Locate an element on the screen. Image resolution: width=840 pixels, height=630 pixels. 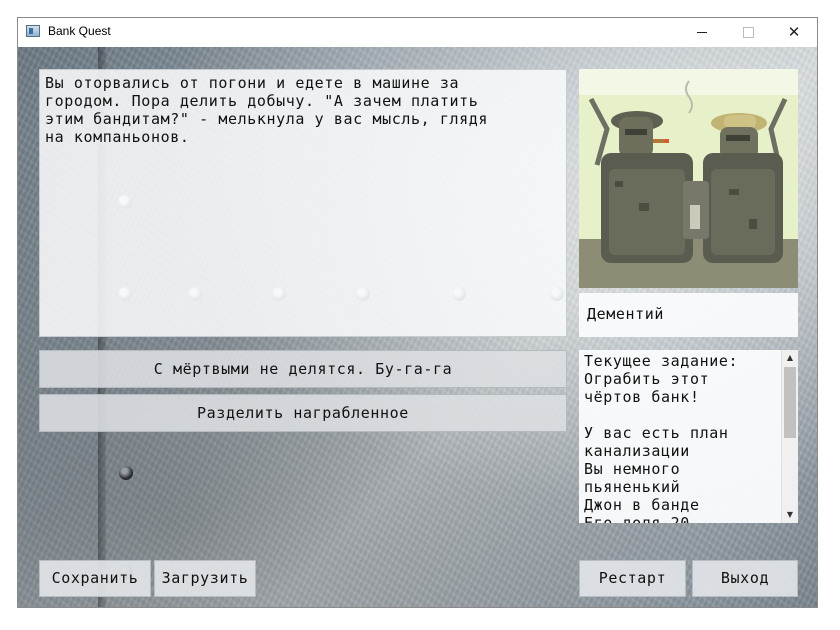
save-button: Сохранить is located at coordinates (95, 578).